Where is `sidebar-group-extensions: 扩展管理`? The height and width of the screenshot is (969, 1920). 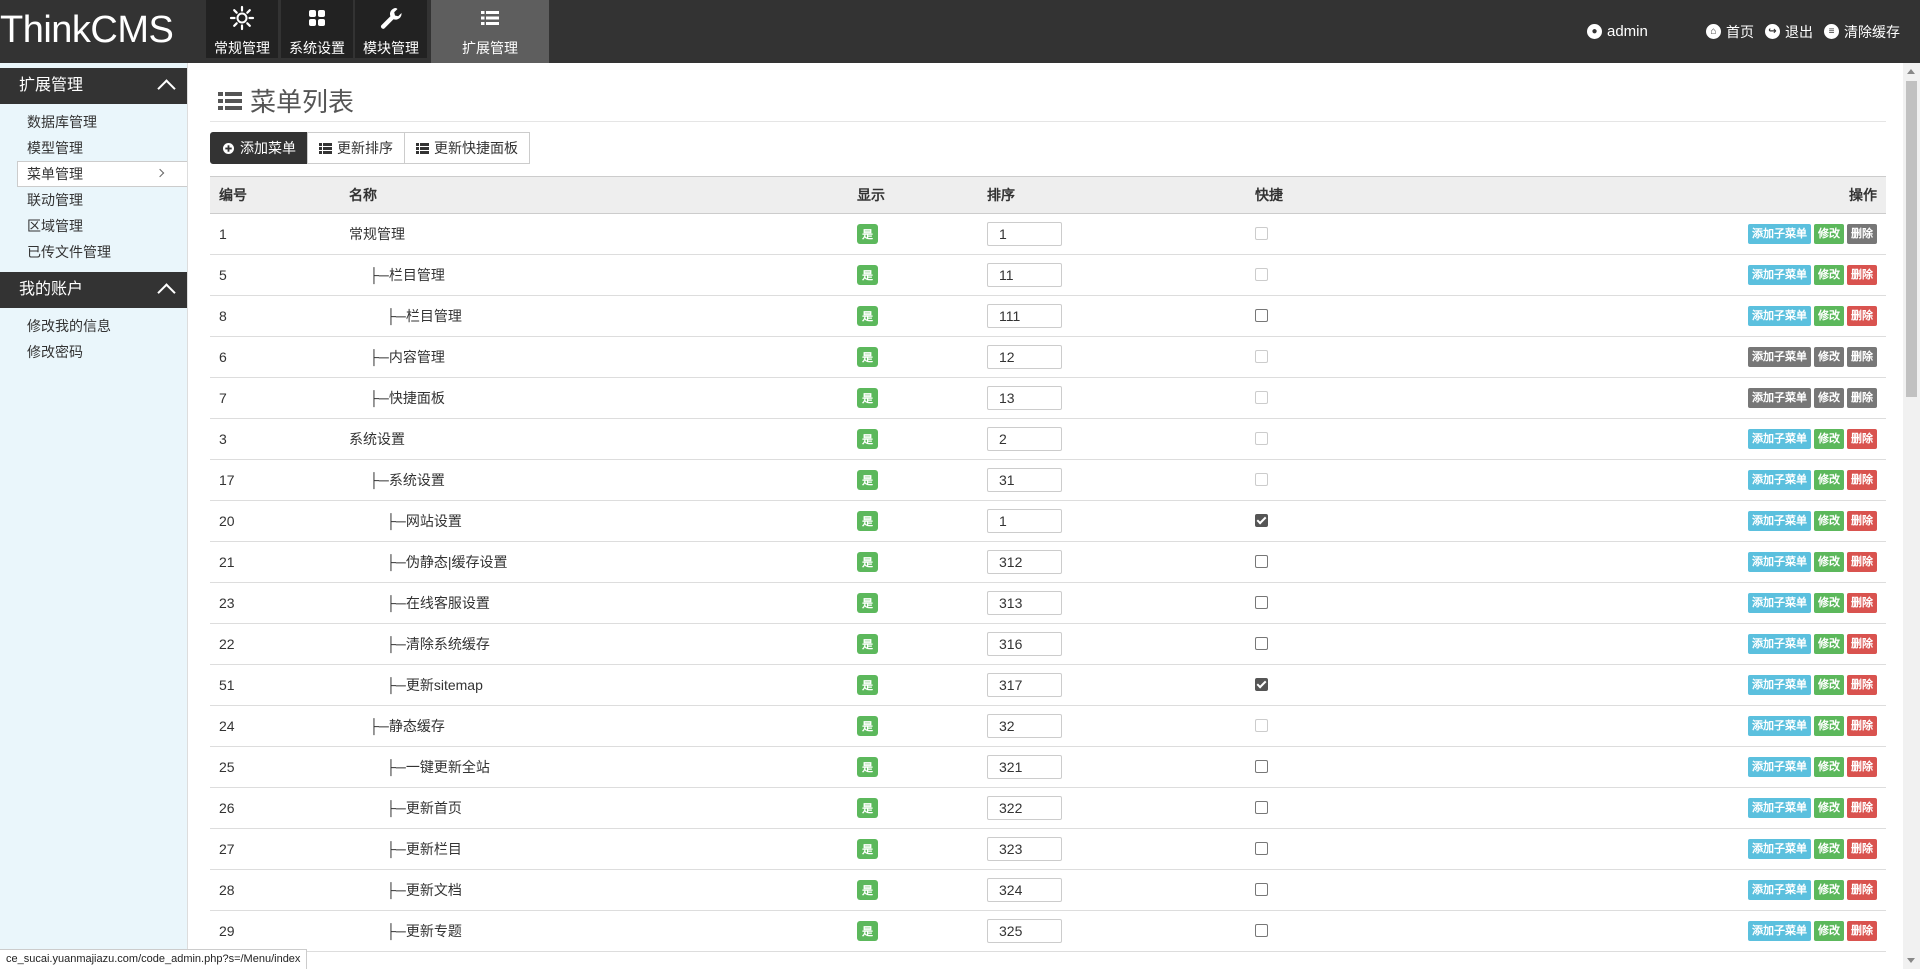
sidebar-group-extensions: 扩展管理 is located at coordinates (93, 86).